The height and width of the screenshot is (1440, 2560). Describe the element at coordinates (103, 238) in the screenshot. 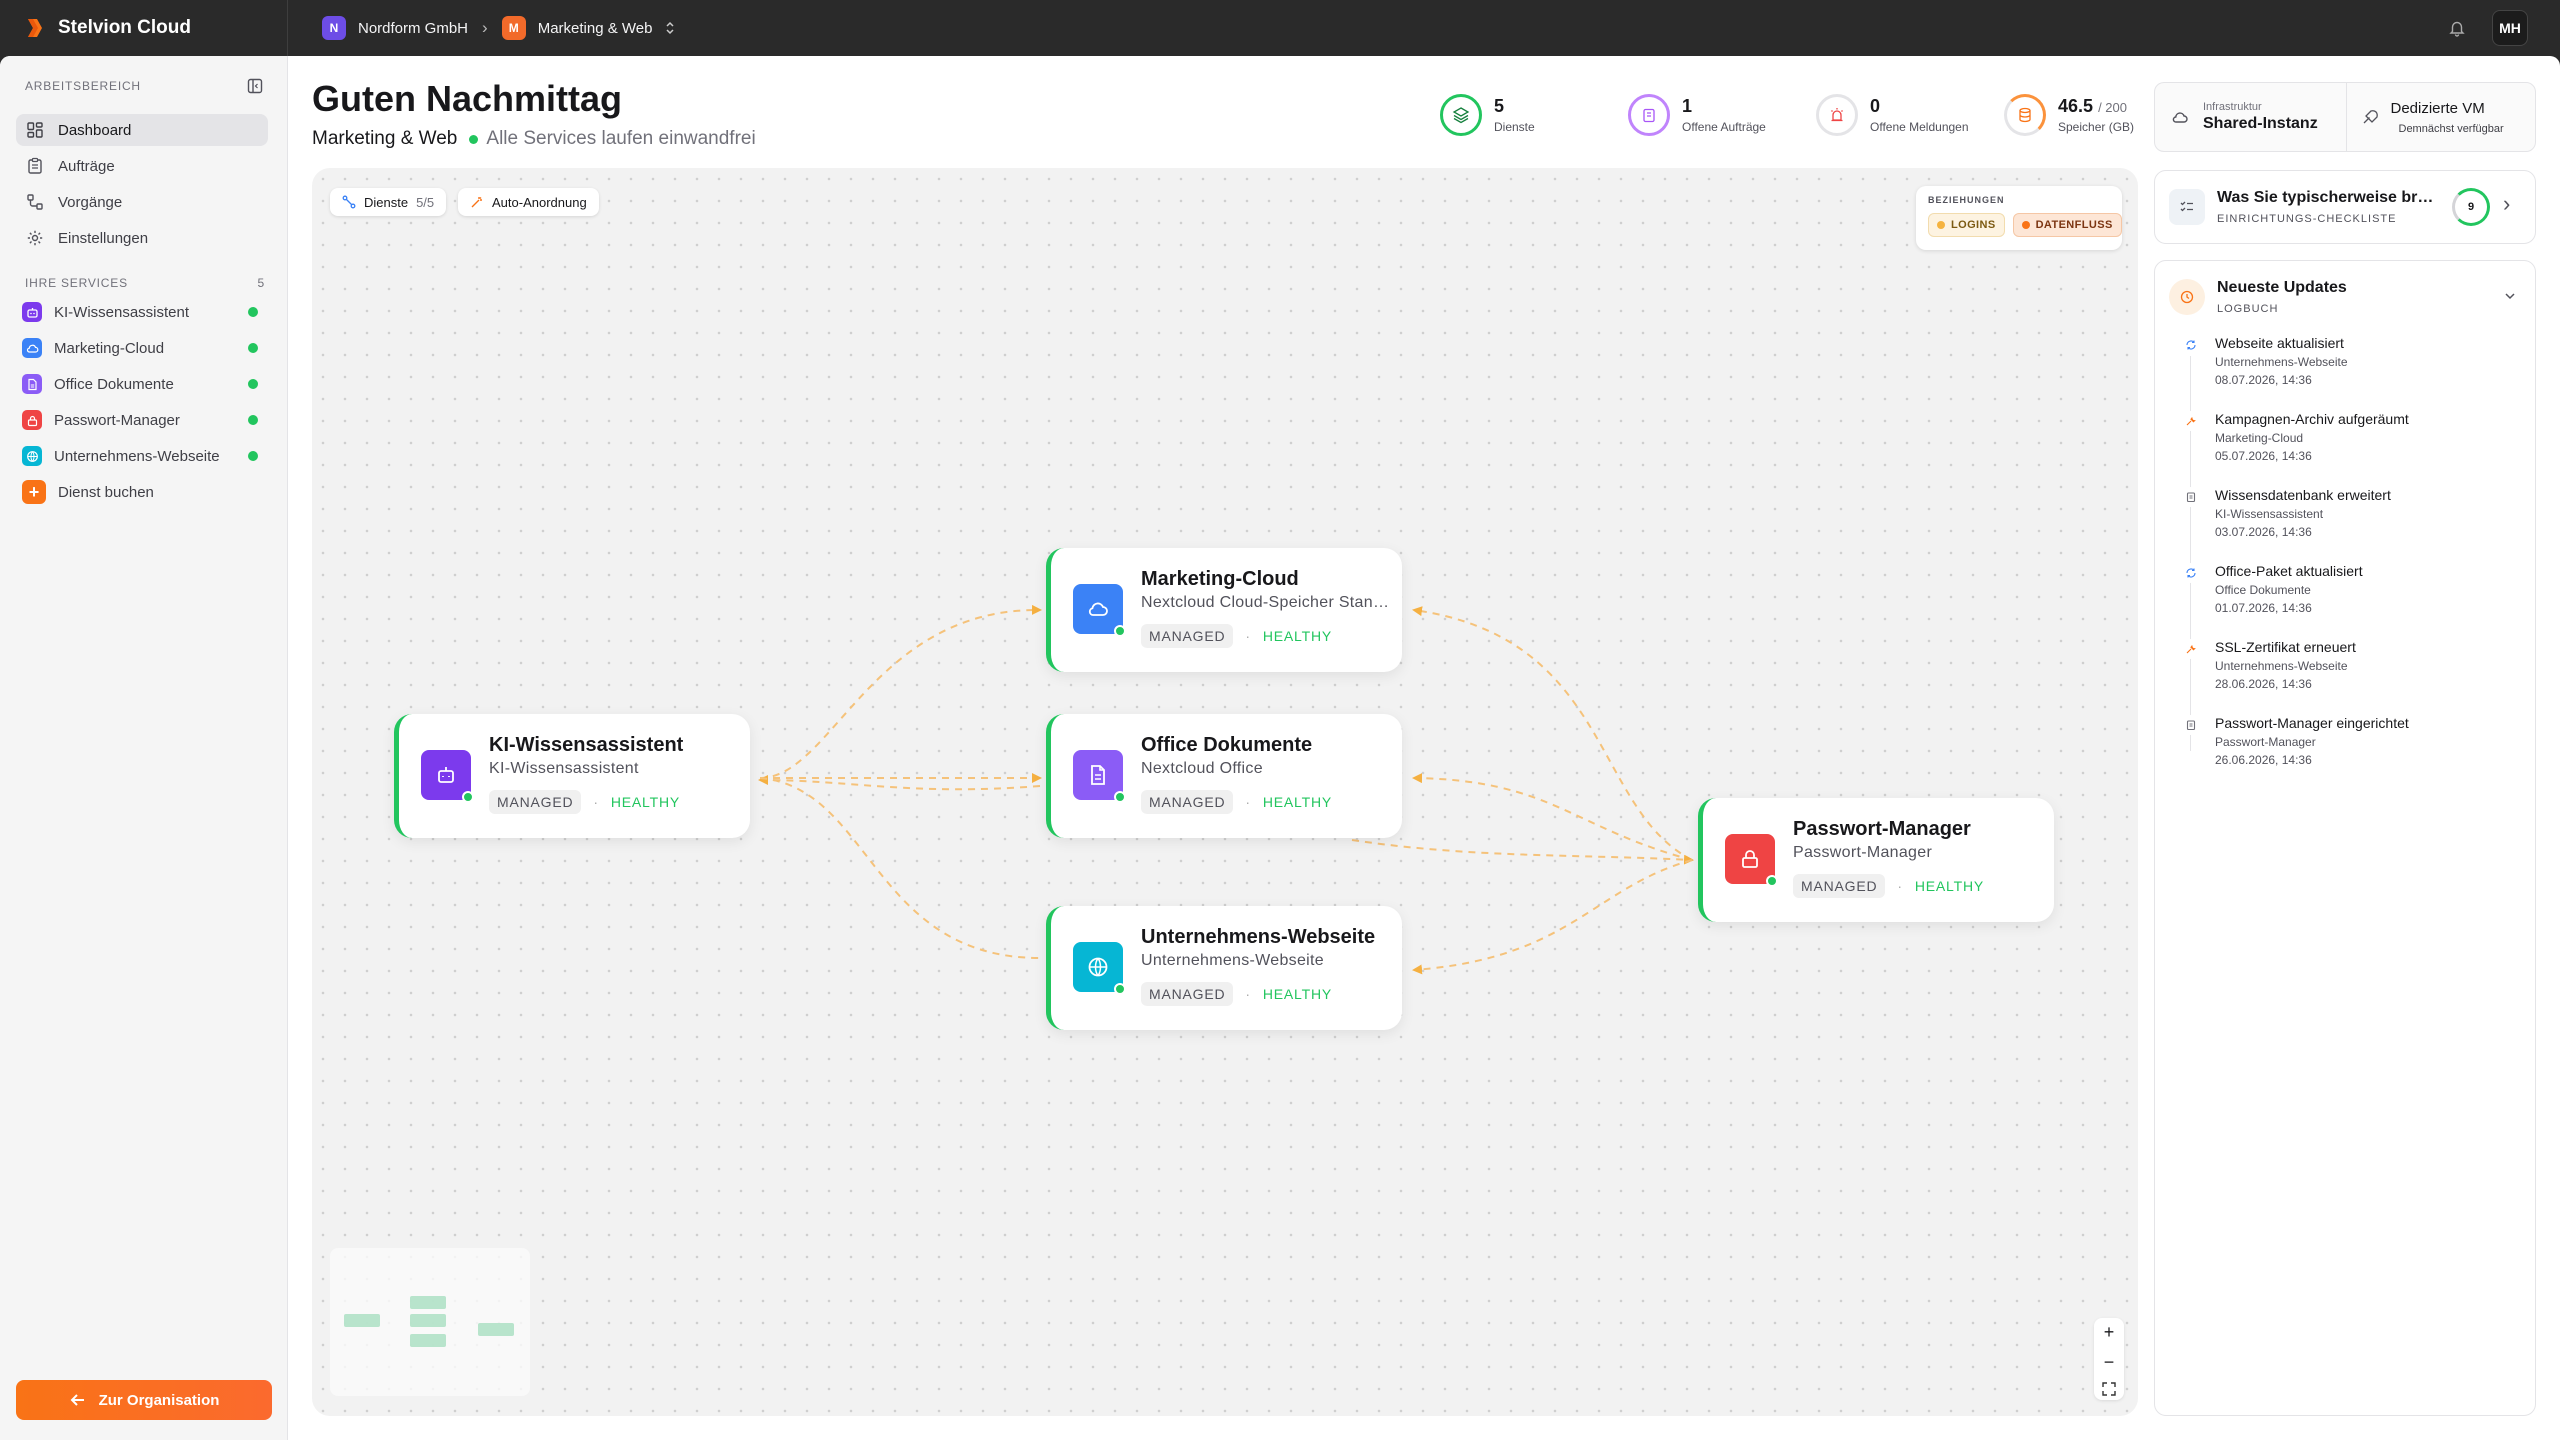

I see `nav-label: Einstellungen` at that location.